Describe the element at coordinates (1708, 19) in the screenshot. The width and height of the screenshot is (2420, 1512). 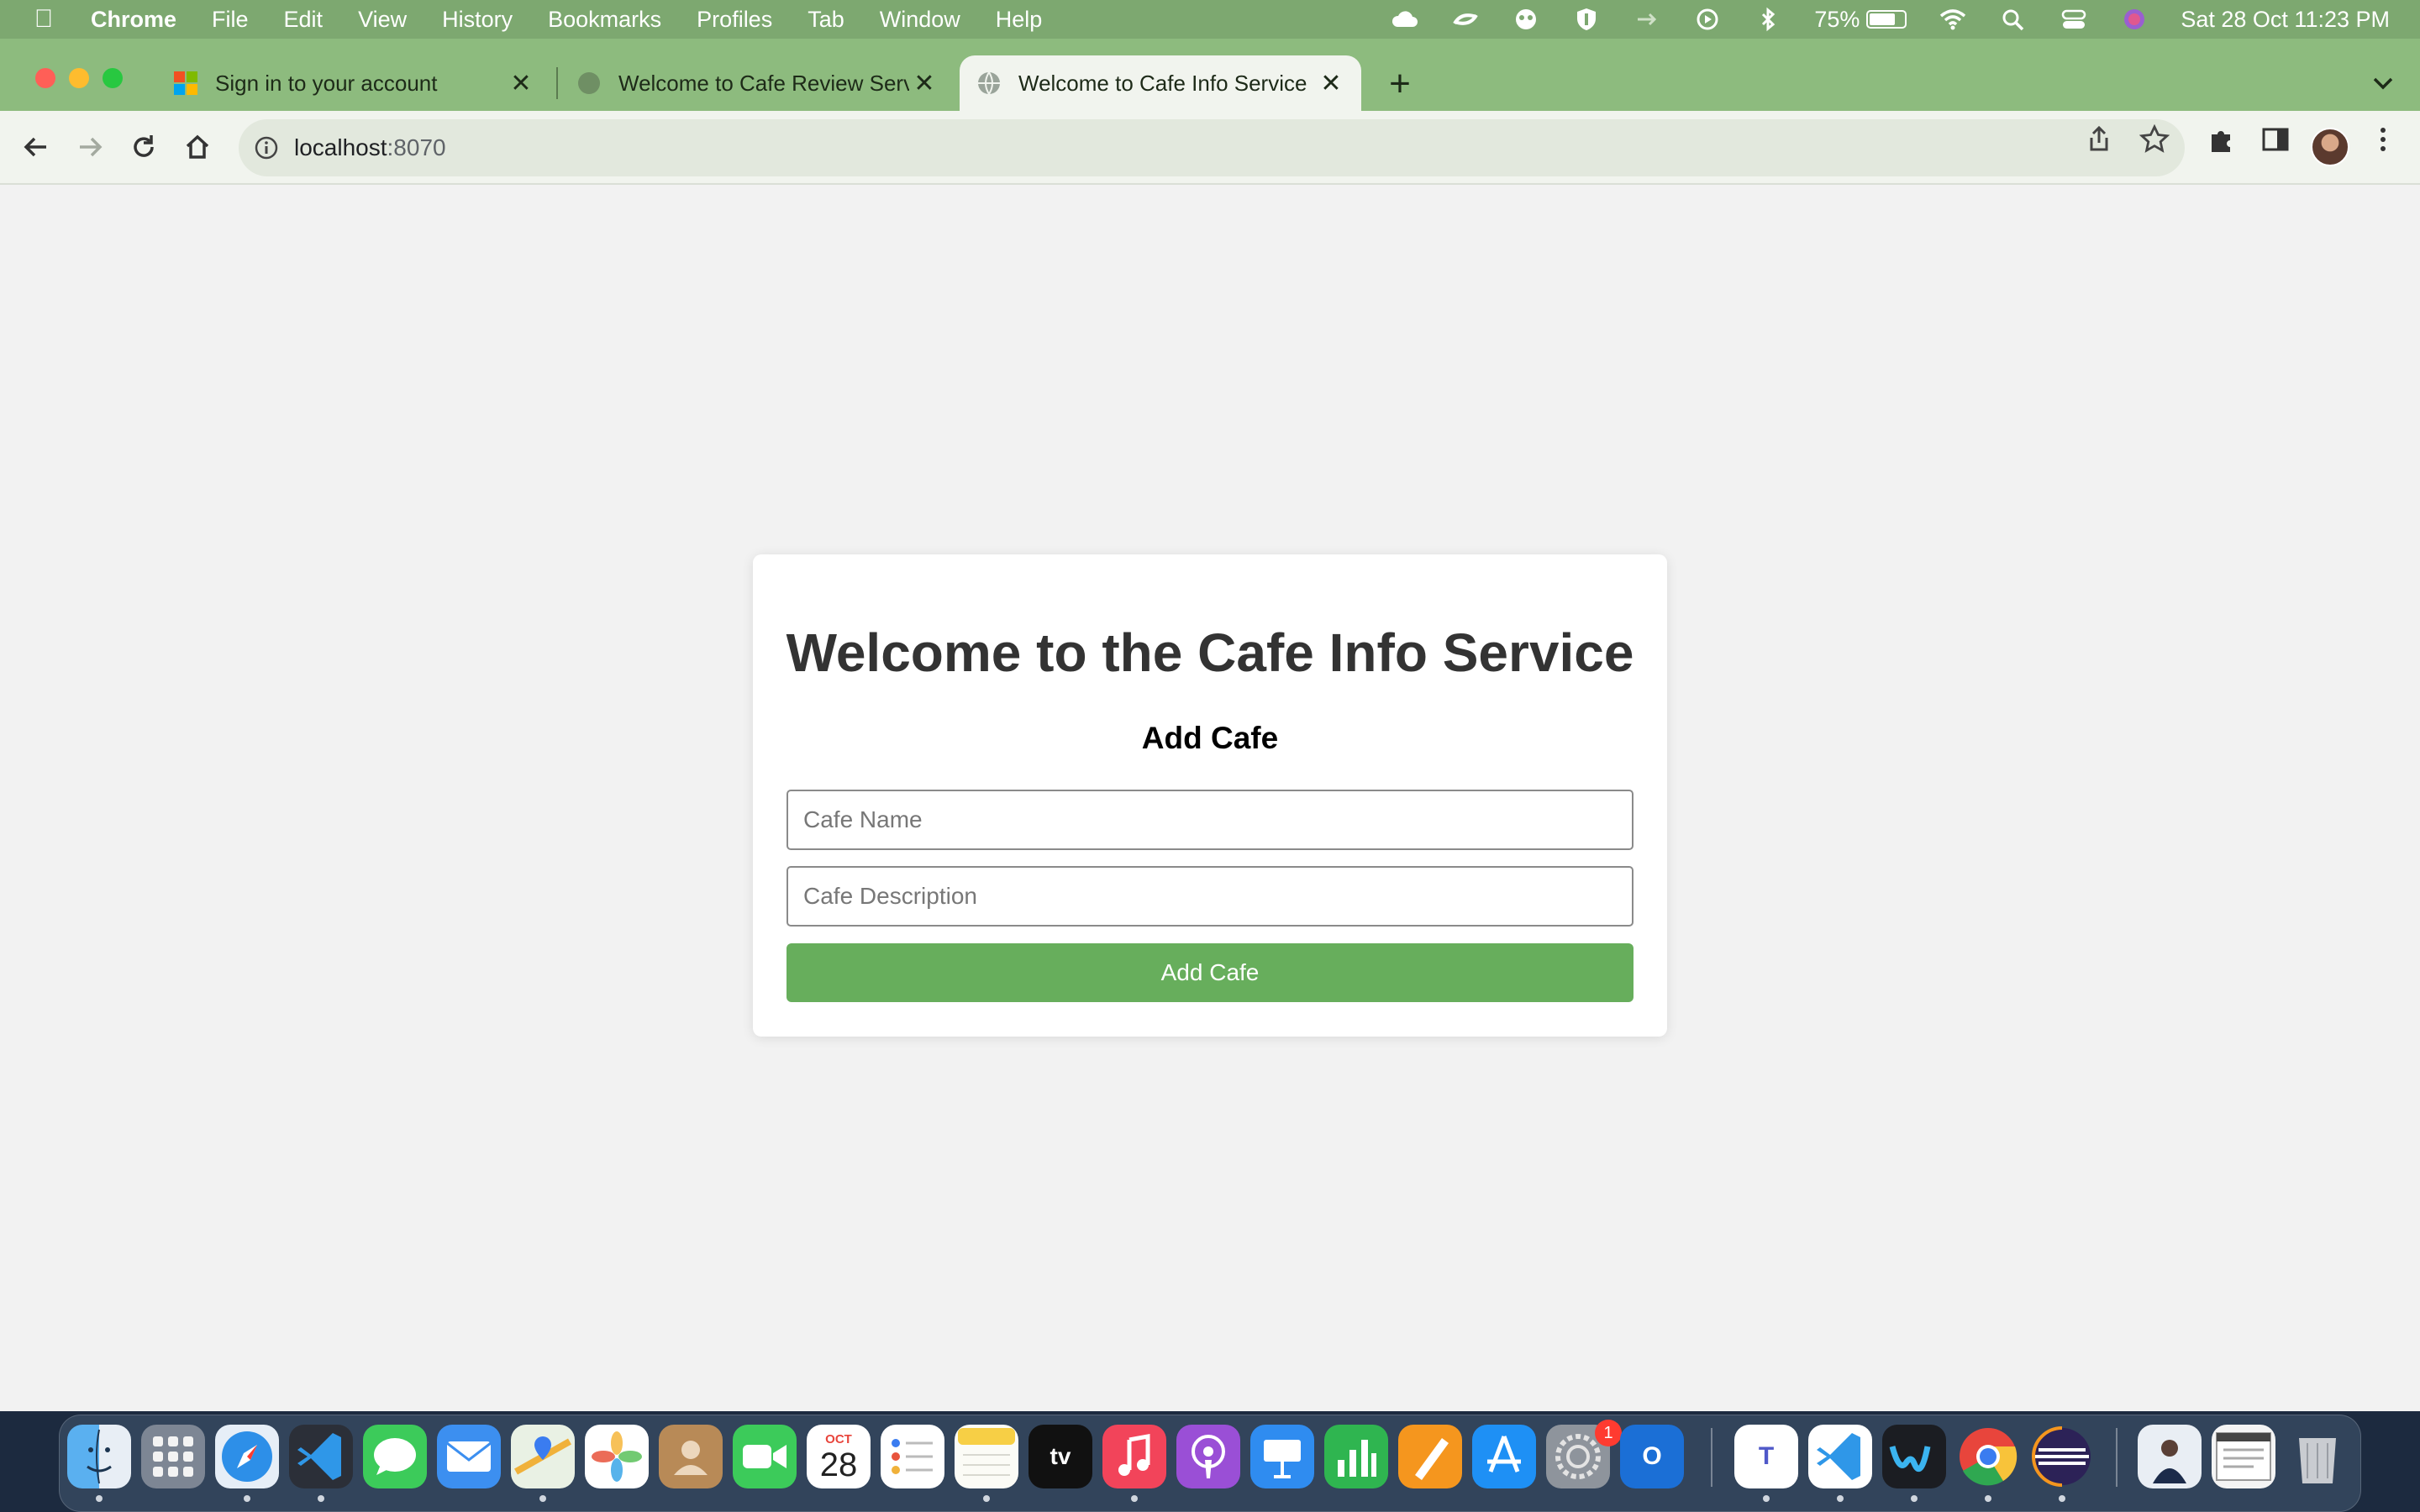
I see `play-icon` at that location.